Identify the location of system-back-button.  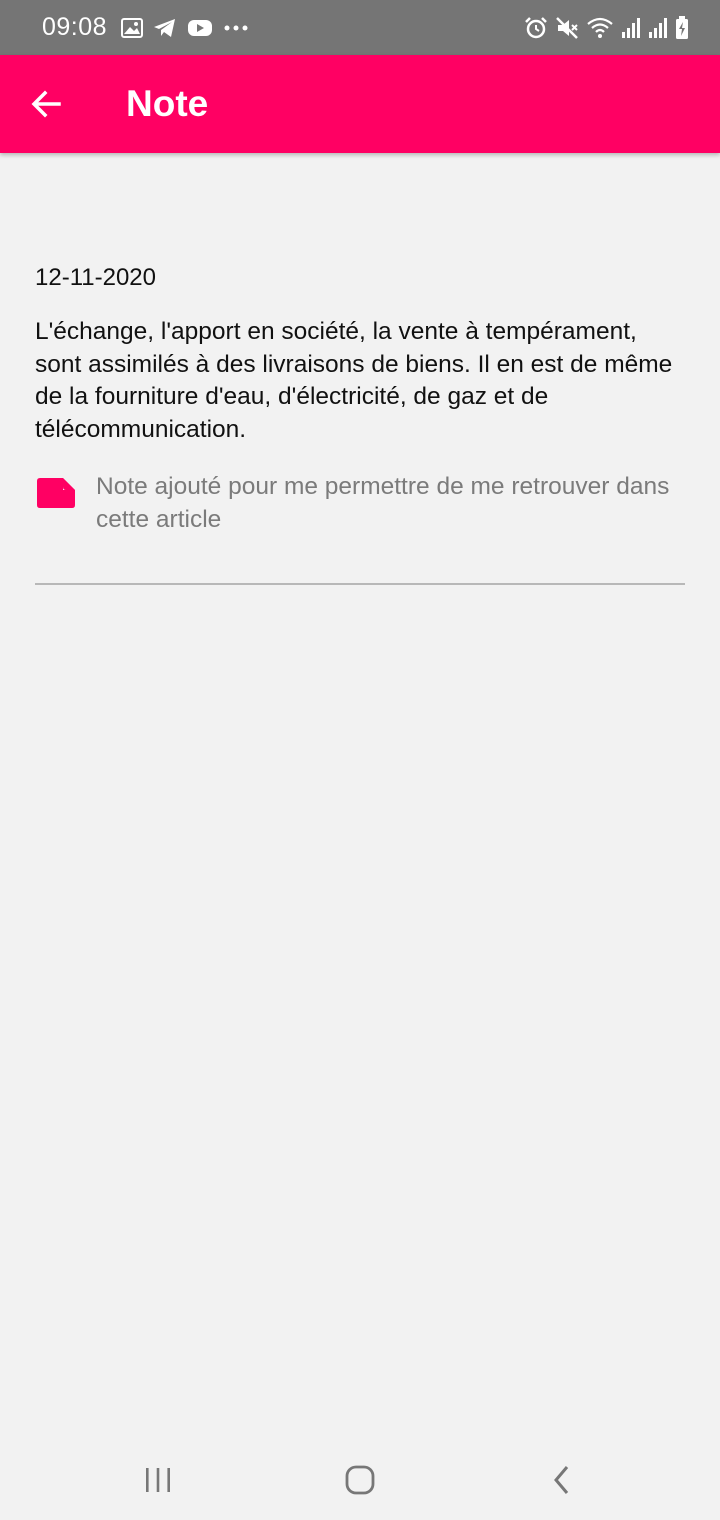
(562, 1480).